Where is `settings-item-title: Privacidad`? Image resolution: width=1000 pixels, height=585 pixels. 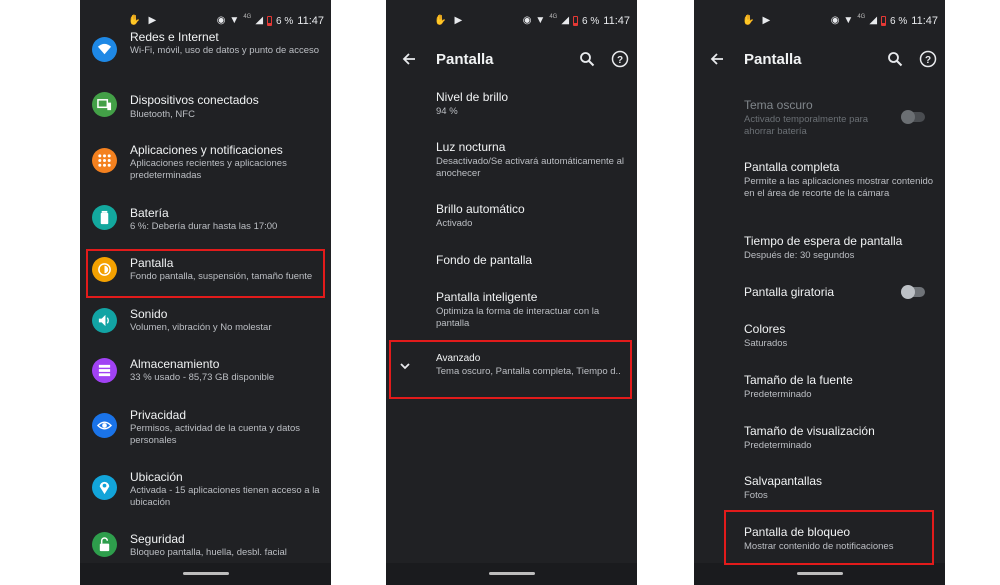
settings-item-title: Privacidad is located at coordinates (158, 415).